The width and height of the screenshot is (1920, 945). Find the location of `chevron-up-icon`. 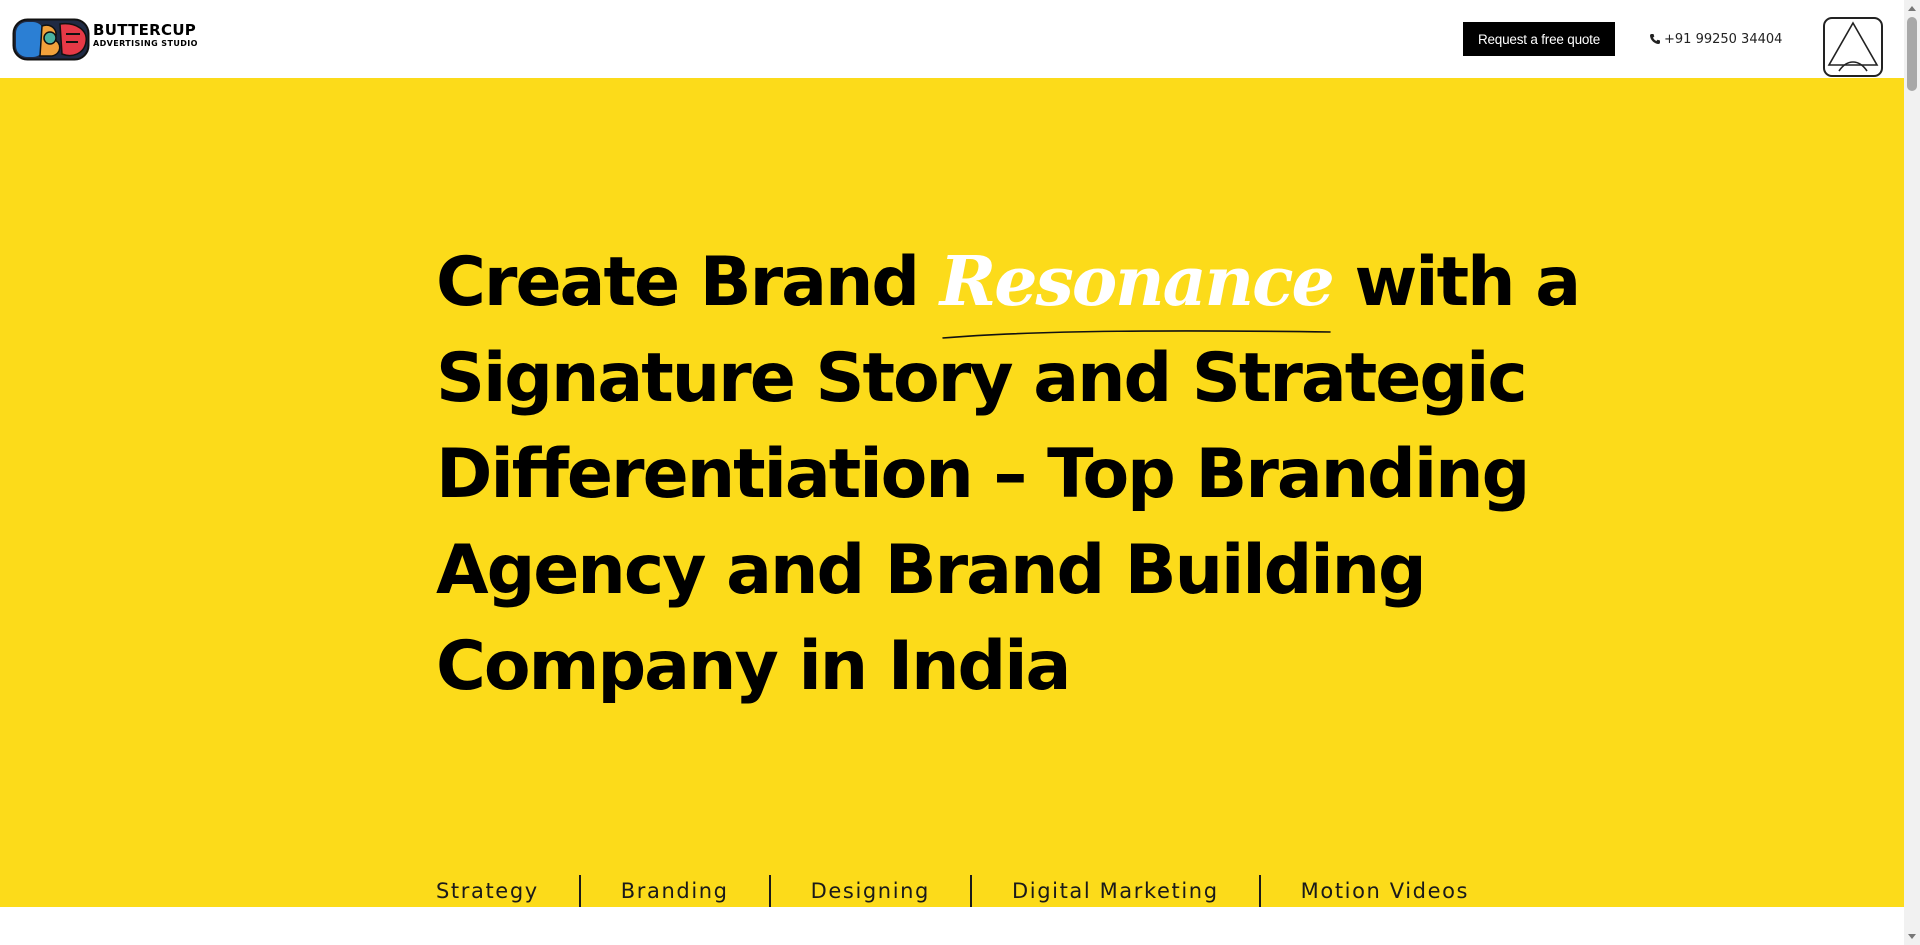

chevron-up-icon is located at coordinates (1912, 8).